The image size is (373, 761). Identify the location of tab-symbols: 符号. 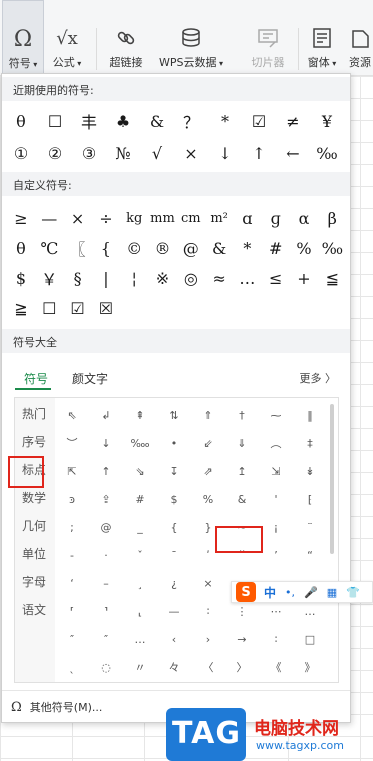
(36, 378).